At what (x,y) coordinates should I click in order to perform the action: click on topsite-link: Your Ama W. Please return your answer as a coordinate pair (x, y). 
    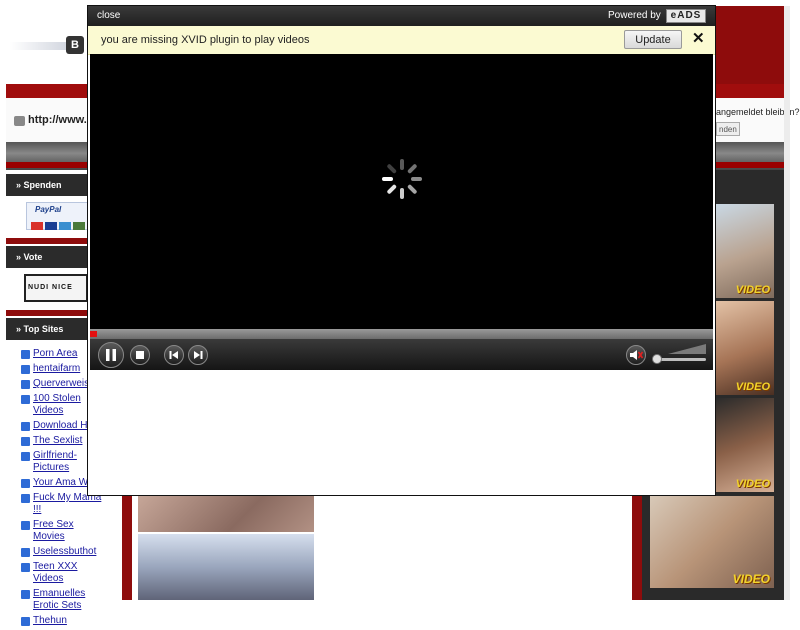
    Looking at the image, I should click on (60, 482).